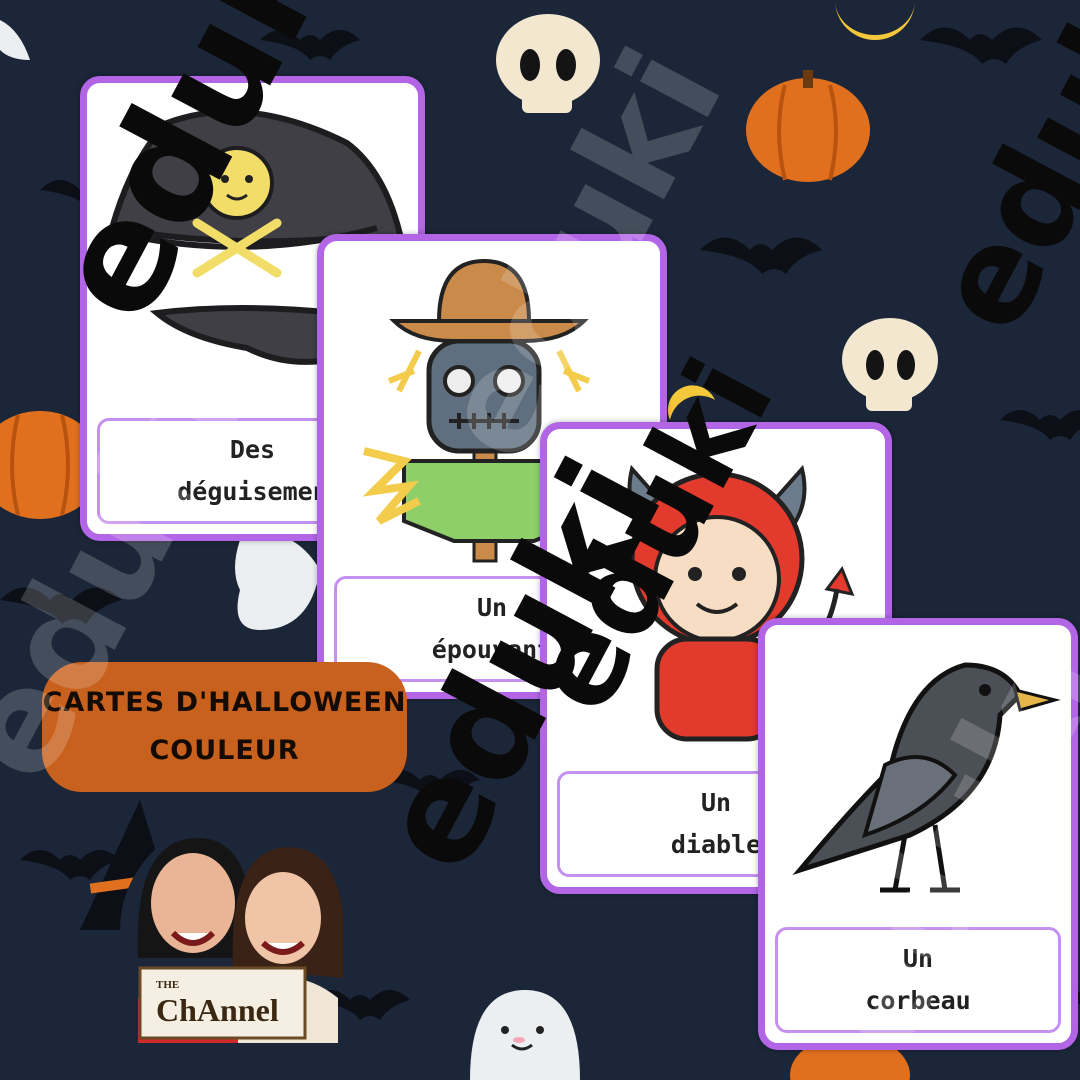 The height and width of the screenshot is (1080, 1080). I want to click on card-label-line2: corbeau, so click(918, 1000).